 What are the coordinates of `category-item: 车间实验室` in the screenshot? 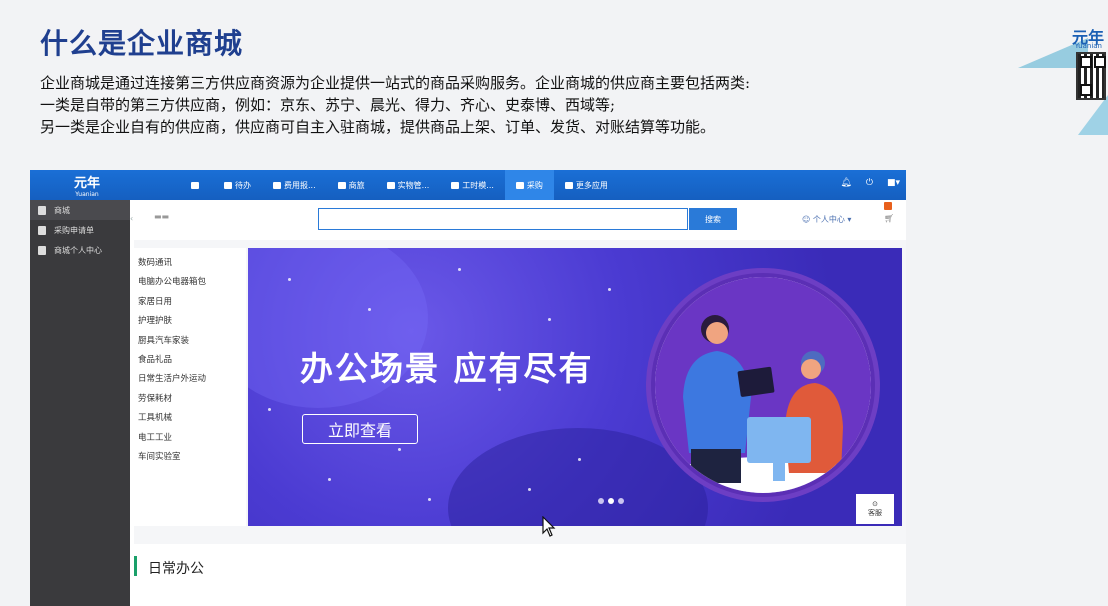 It's located at (190, 459).